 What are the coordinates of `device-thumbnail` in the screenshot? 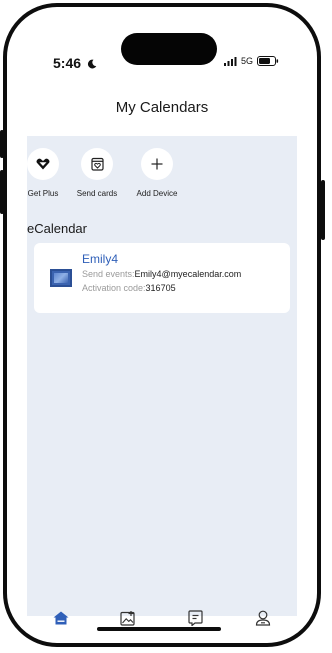 It's located at (61, 278).